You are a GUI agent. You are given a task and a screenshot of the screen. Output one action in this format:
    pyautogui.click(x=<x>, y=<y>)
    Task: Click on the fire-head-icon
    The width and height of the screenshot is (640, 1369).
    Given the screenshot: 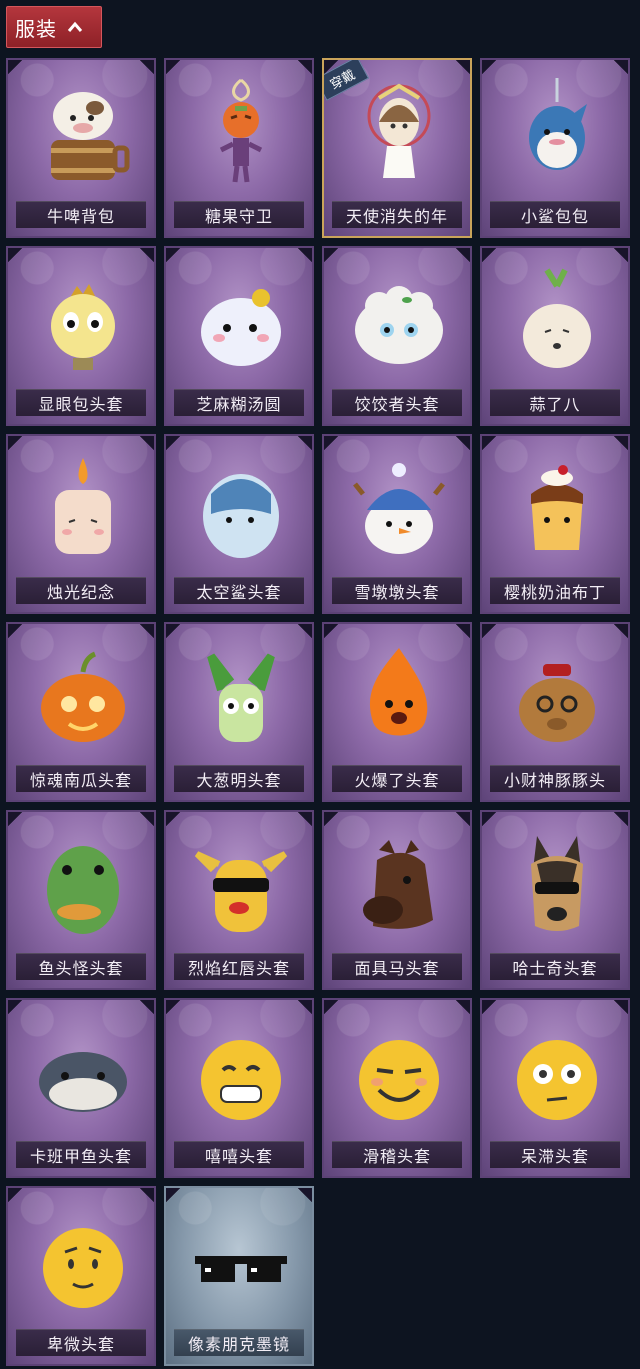 What is the action you would take?
    pyautogui.click(x=398, y=692)
    